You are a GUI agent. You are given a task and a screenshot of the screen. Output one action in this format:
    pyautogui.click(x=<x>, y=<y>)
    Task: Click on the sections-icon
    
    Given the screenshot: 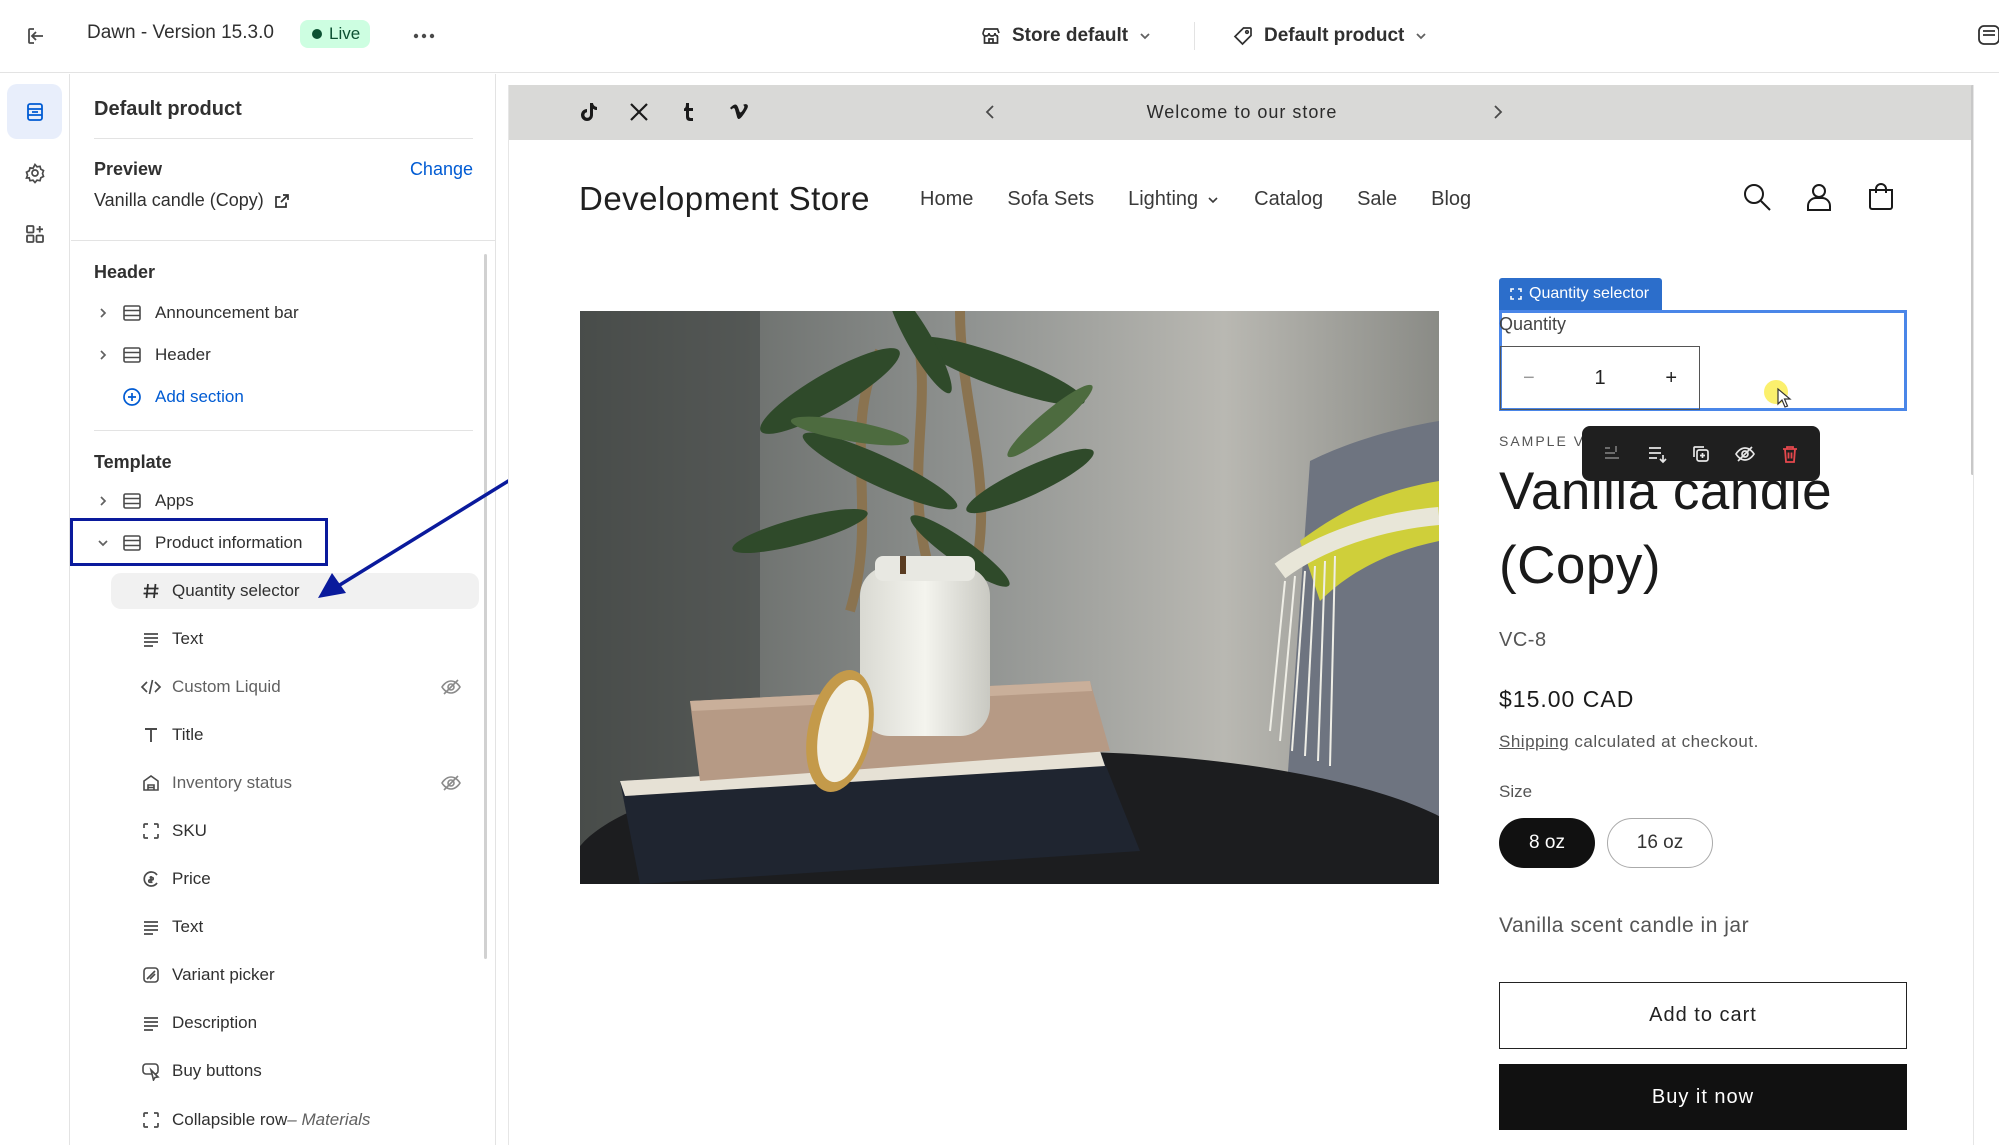 What is the action you would take?
    pyautogui.click(x=34, y=111)
    